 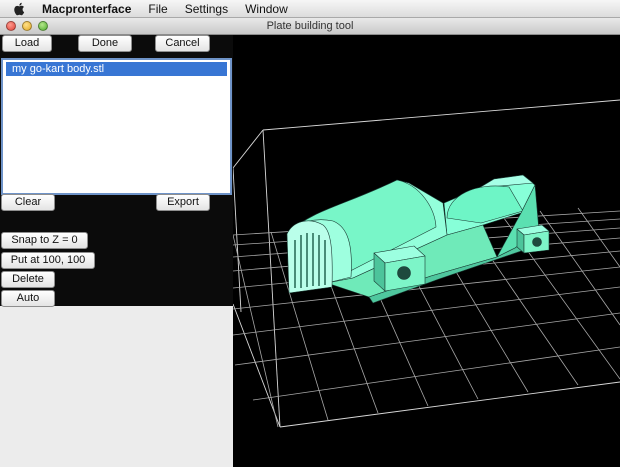 What do you see at coordinates (116, 386) in the screenshot?
I see `control-panel-empty-area` at bounding box center [116, 386].